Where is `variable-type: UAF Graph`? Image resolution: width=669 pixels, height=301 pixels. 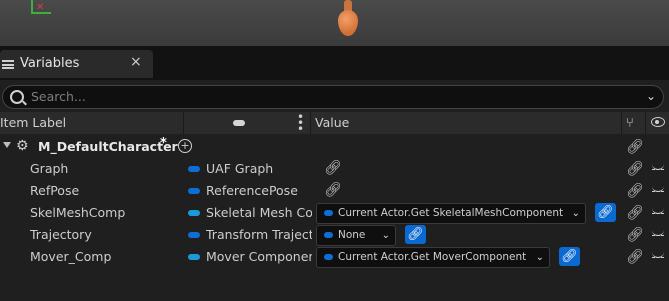 variable-type: UAF Graph is located at coordinates (259, 168).